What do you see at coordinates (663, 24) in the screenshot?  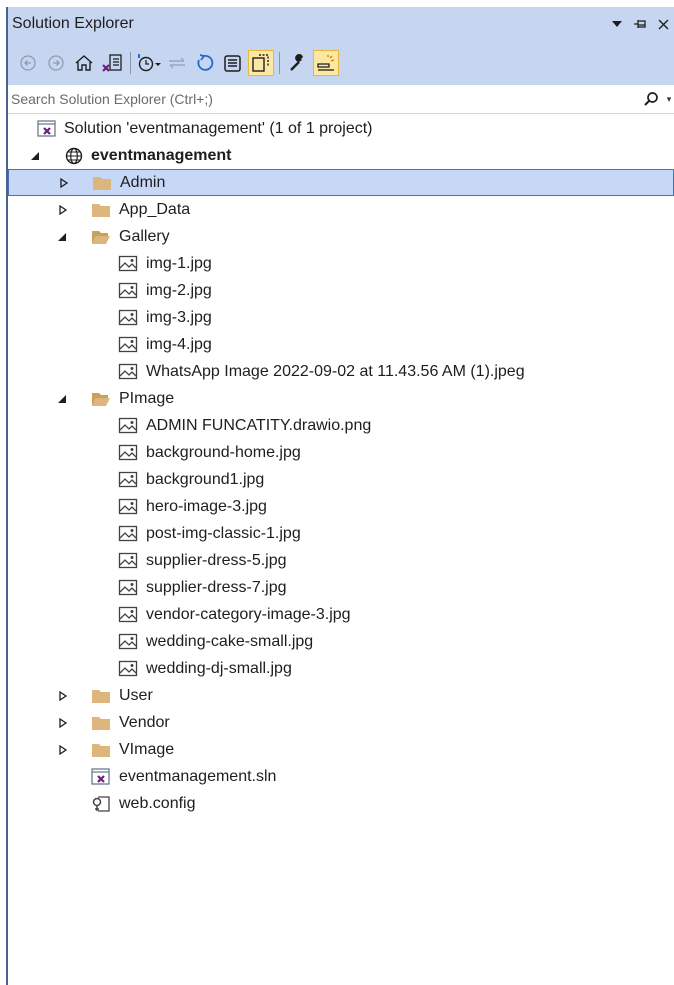 I see `close-icon` at bounding box center [663, 24].